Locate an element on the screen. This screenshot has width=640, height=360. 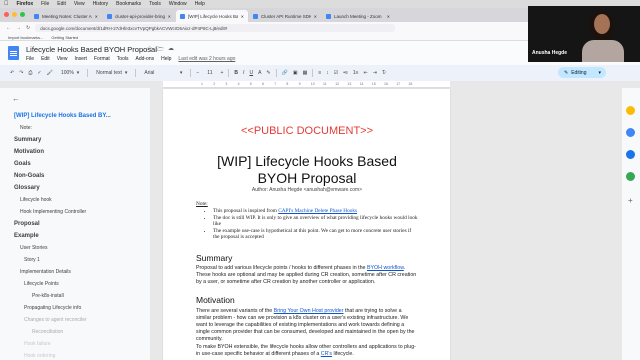
os-menu-item: Firefox is located at coordinates (25, 4).